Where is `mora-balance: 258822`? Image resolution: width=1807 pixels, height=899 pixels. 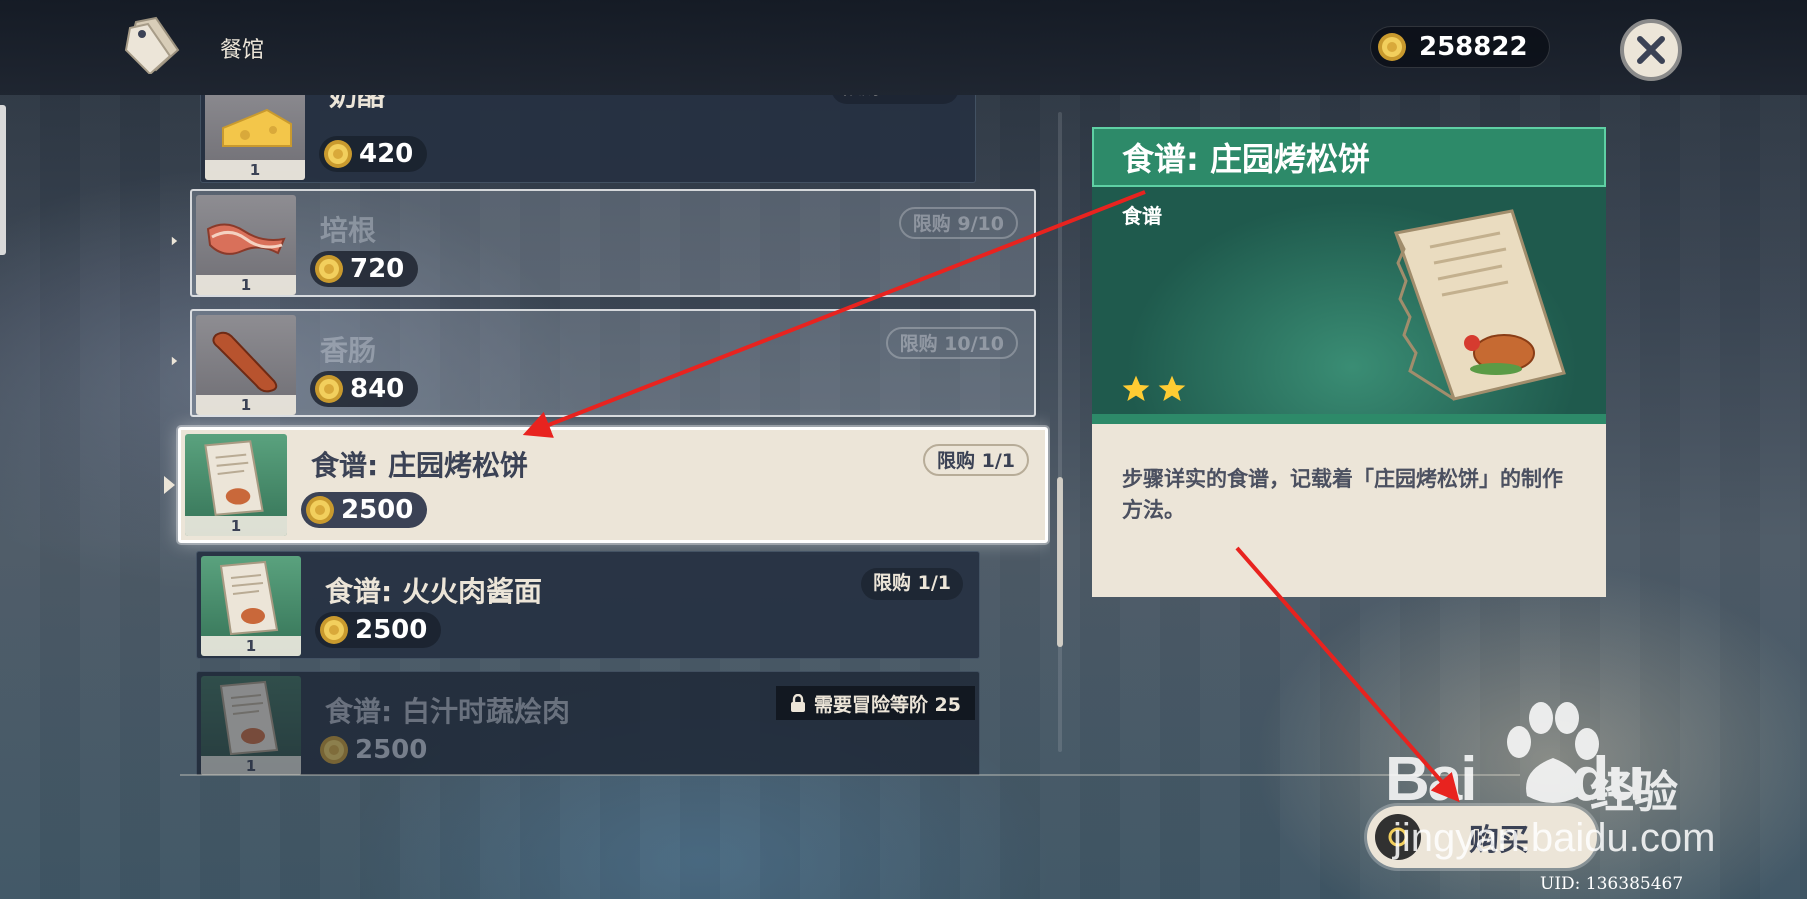 mora-balance: 258822 is located at coordinates (1460, 47).